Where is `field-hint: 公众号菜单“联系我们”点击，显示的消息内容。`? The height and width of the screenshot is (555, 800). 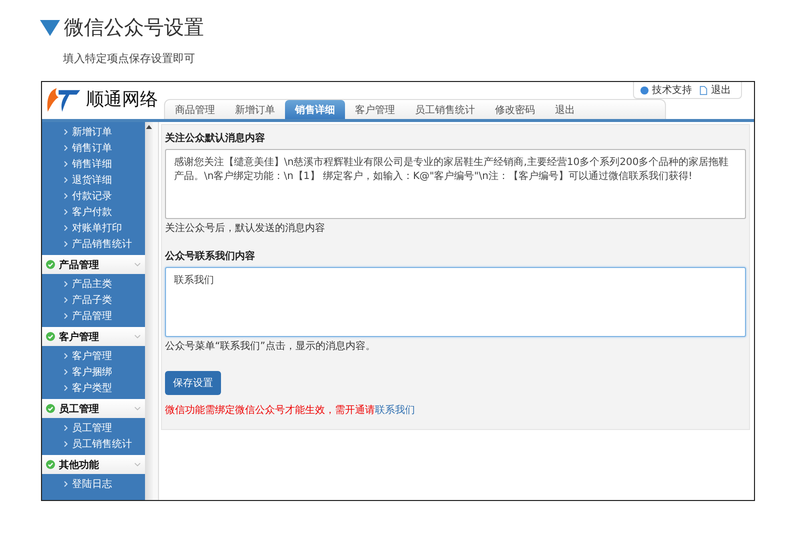 field-hint: 公众号菜单“联系我们”点击，显示的消息内容。 is located at coordinates (270, 346).